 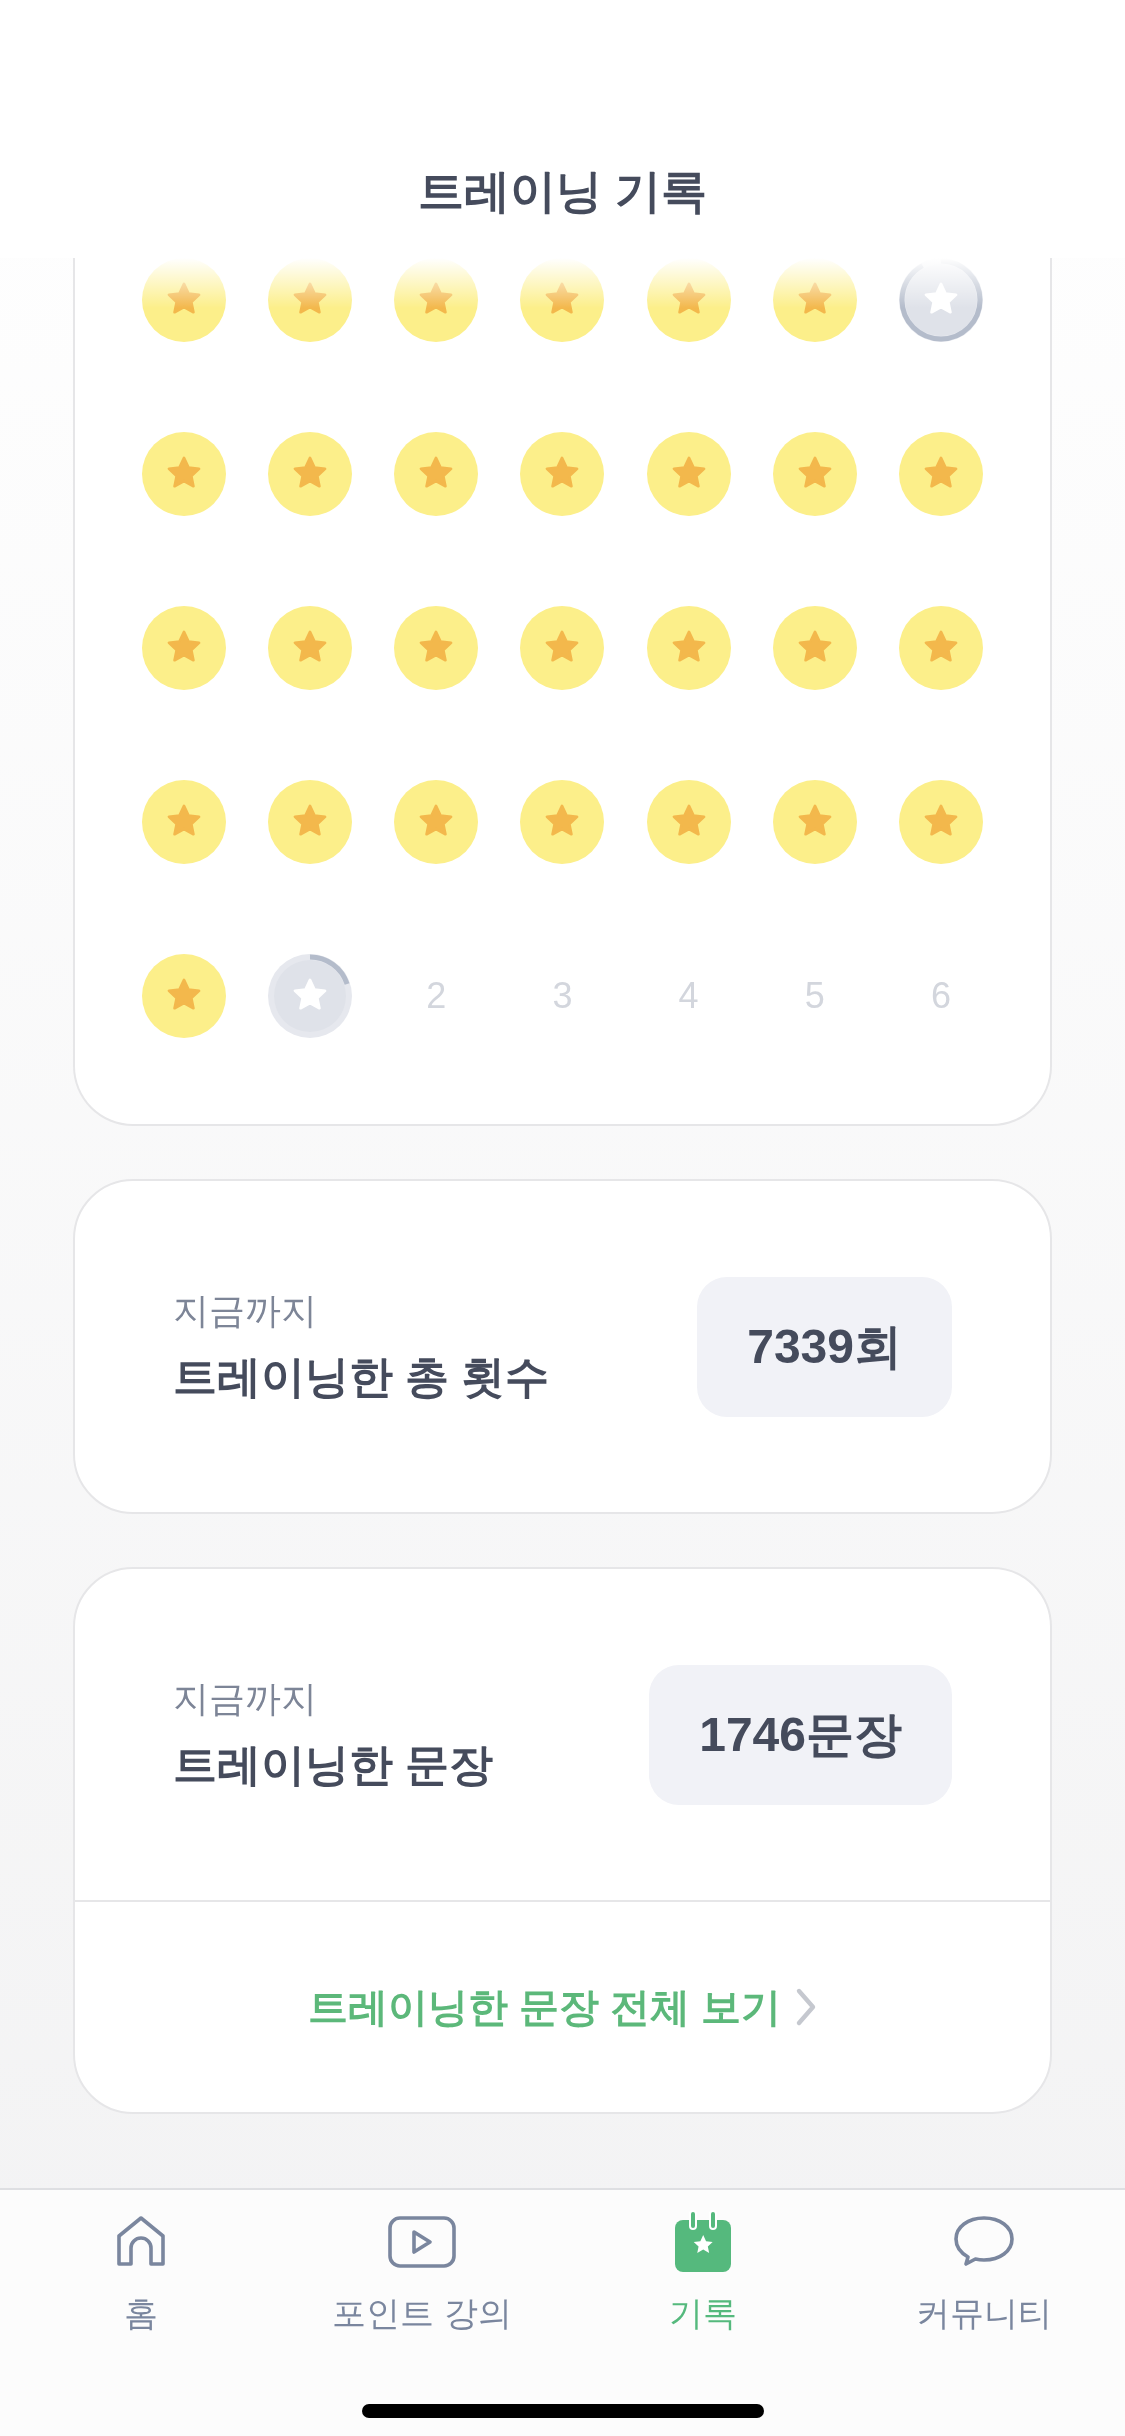 What do you see at coordinates (141, 2274) in the screenshot?
I see `nav-tab: 홈` at bounding box center [141, 2274].